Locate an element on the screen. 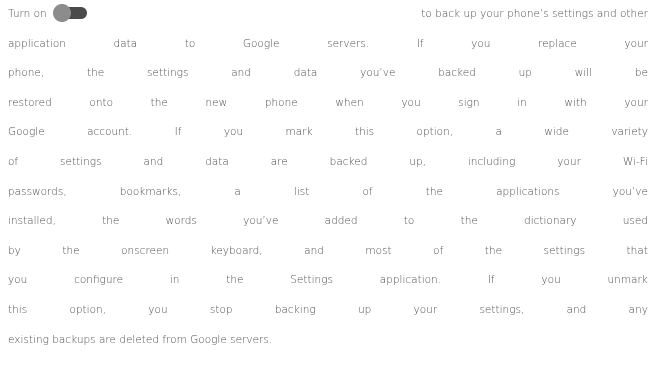 Image resolution: width=654 pixels, height=385 pixels. word: variety is located at coordinates (629, 132).